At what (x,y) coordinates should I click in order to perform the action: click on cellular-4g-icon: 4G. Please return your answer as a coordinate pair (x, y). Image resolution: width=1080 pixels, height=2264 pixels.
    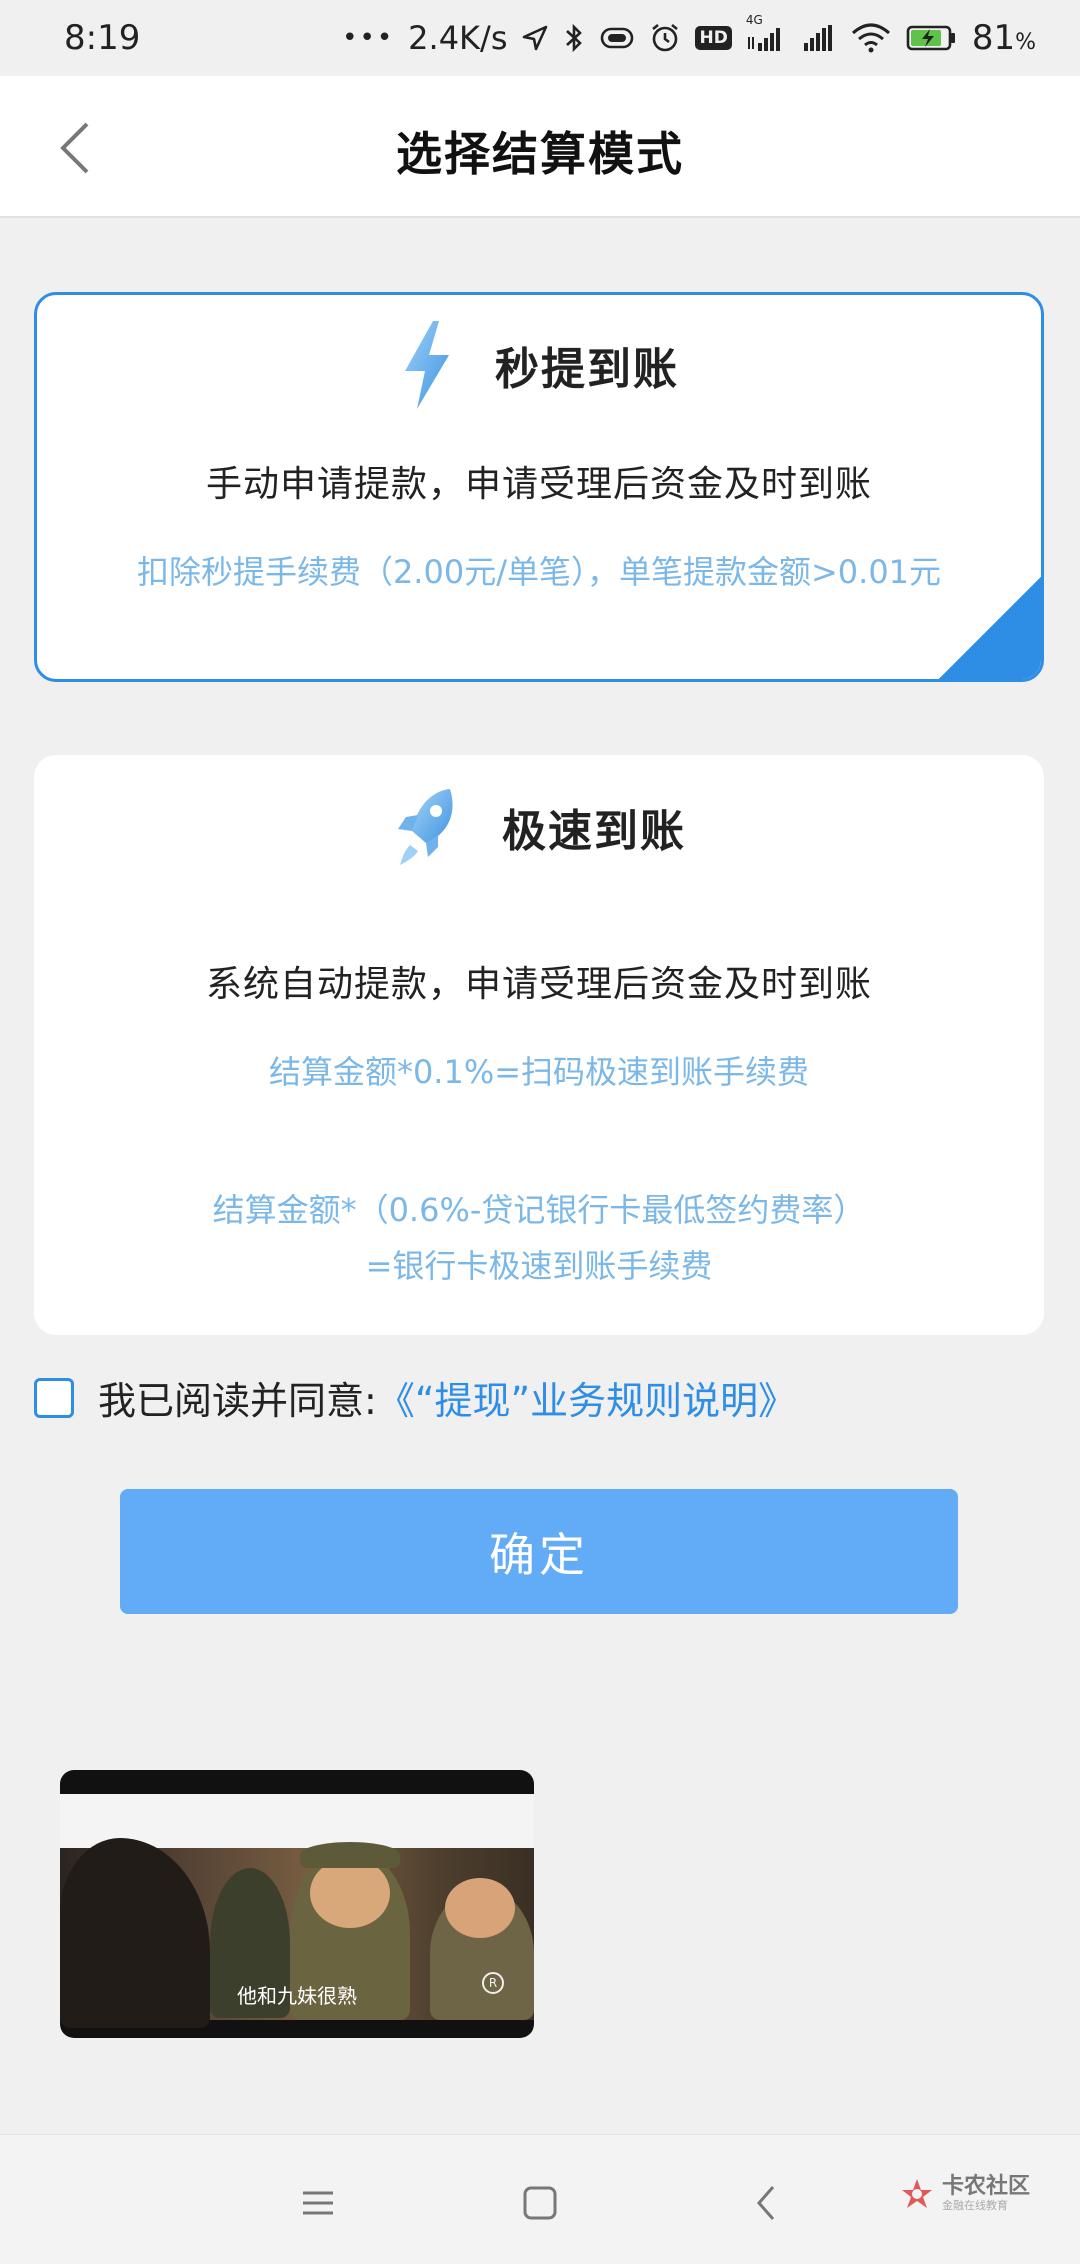
    Looking at the image, I should click on (766, 33).